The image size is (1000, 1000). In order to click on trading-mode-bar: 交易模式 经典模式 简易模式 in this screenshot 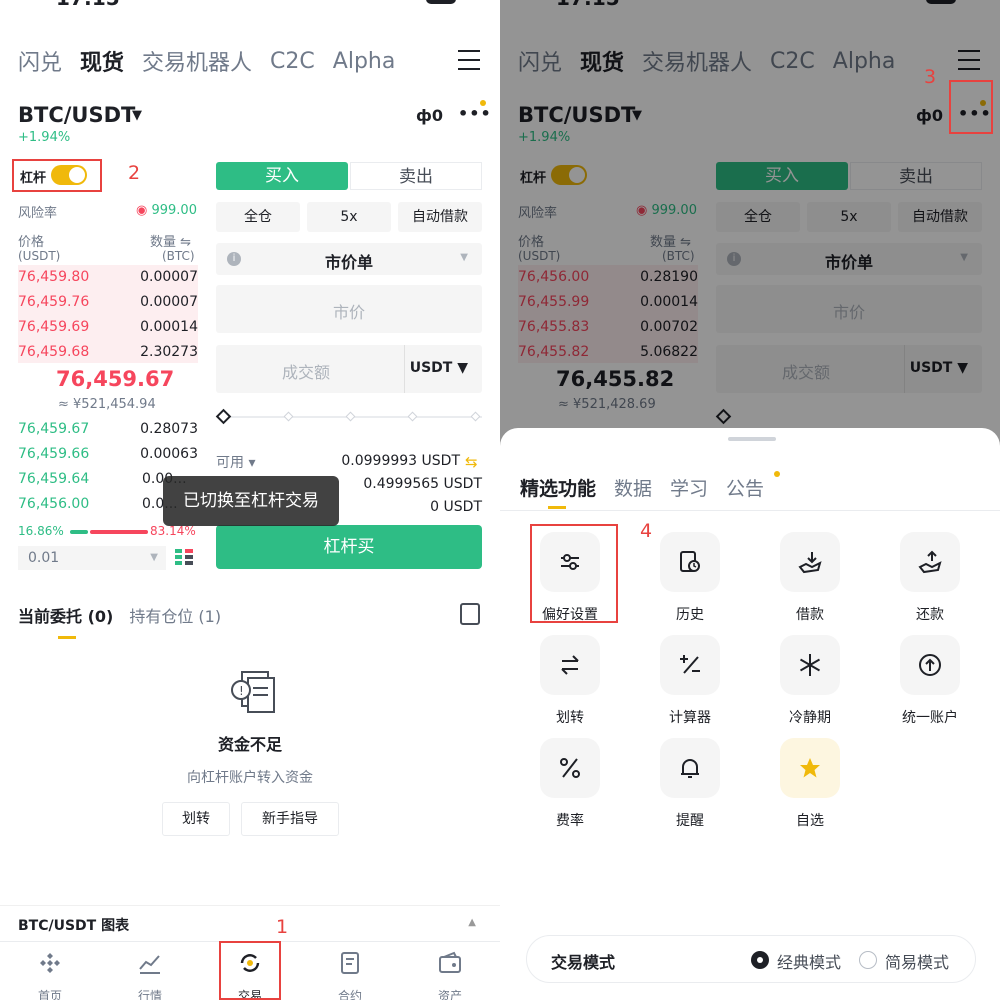, I will do `click(751, 959)`.